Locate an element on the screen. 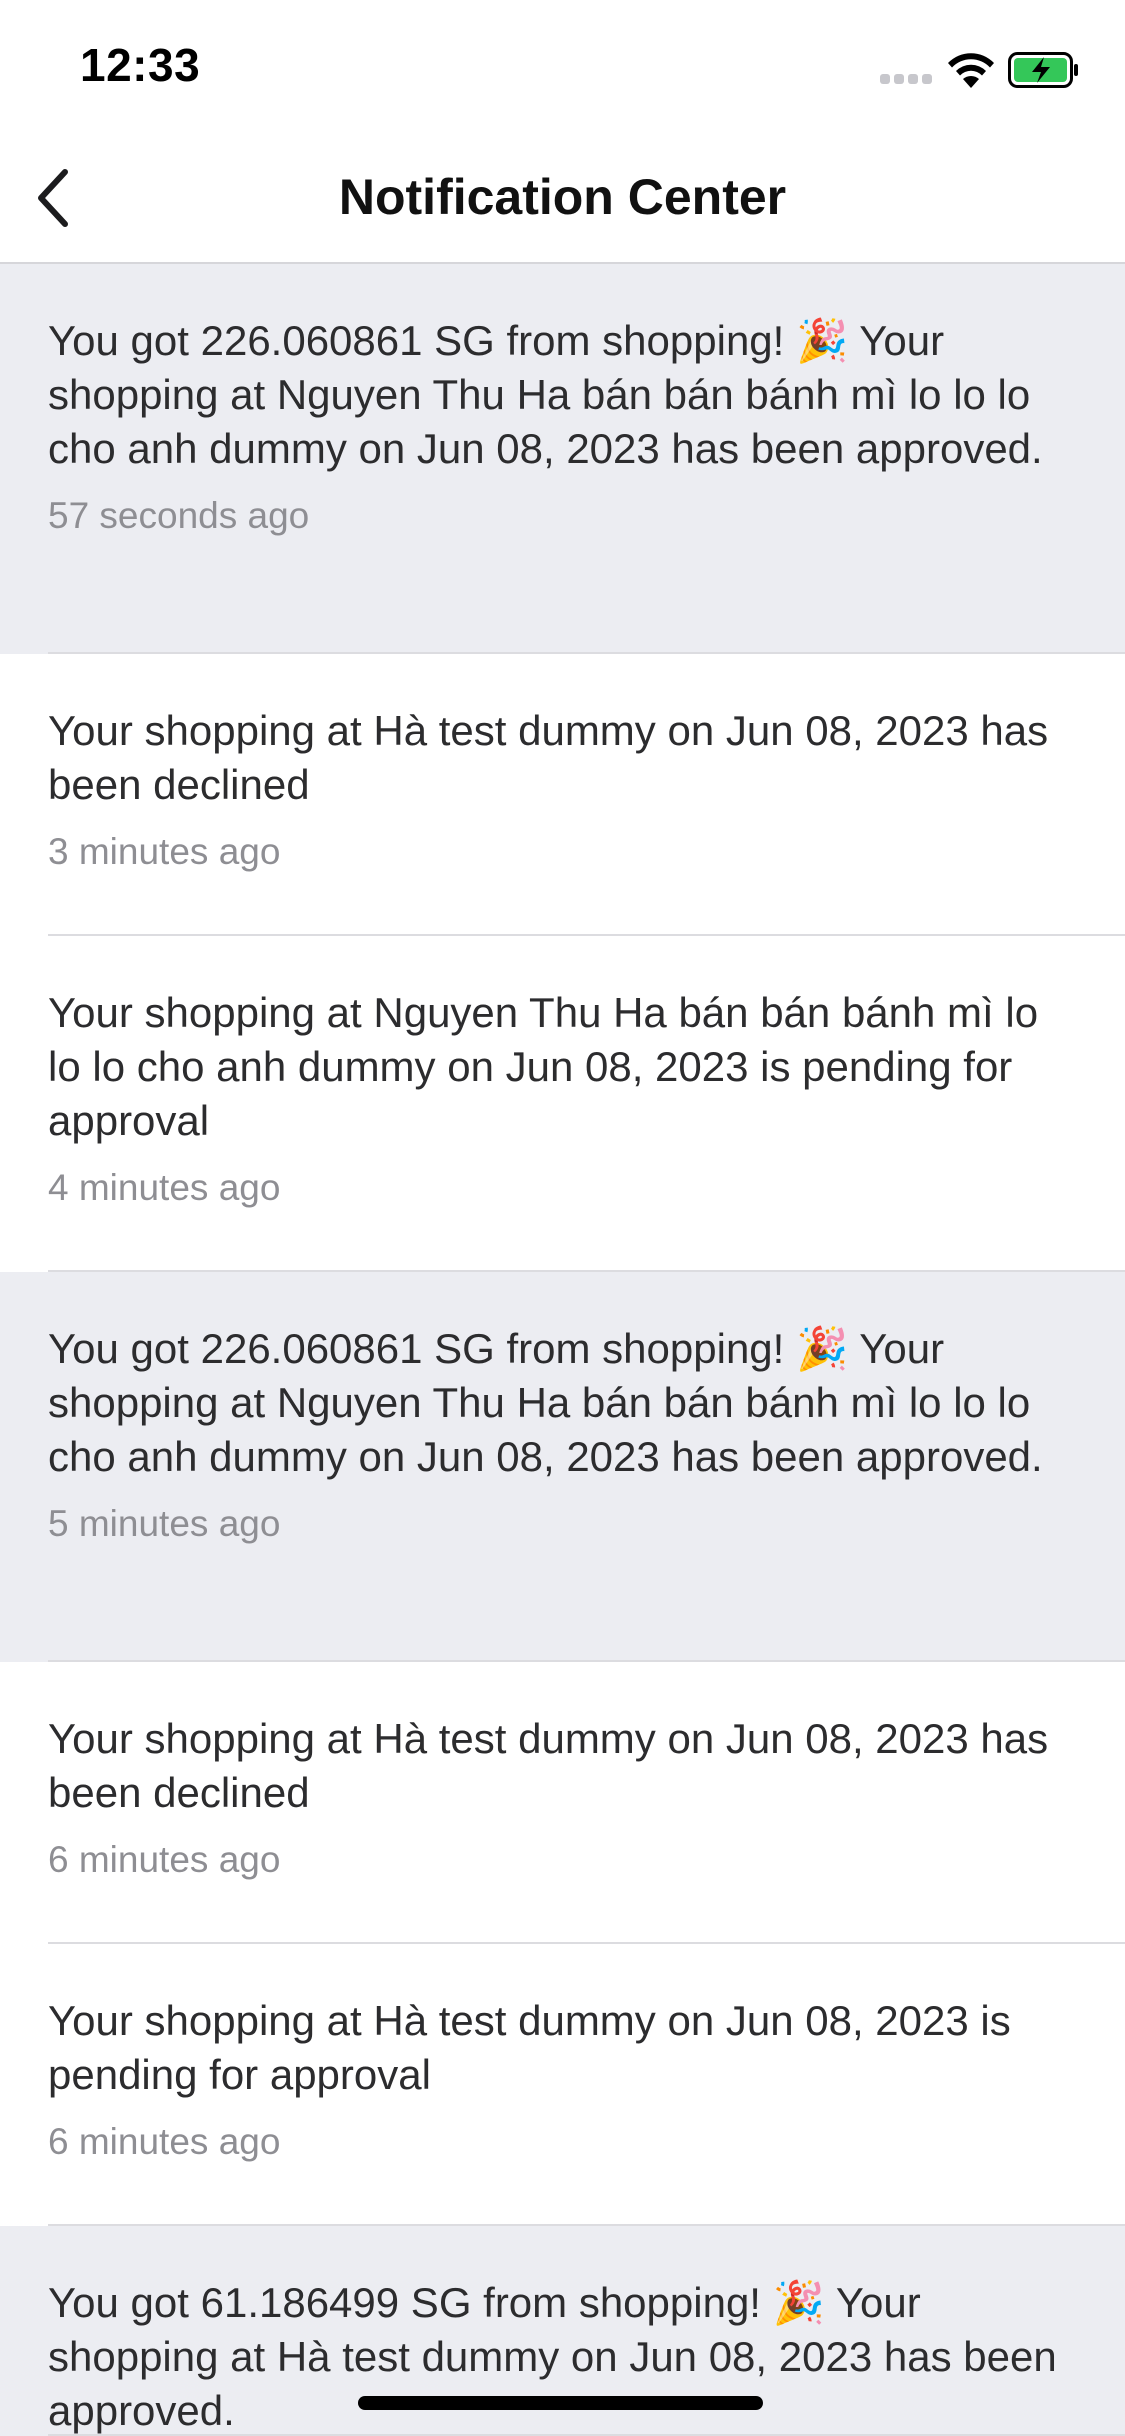 The width and height of the screenshot is (1125, 2436). status-bar: 12:33 is located at coordinates (562, 66).